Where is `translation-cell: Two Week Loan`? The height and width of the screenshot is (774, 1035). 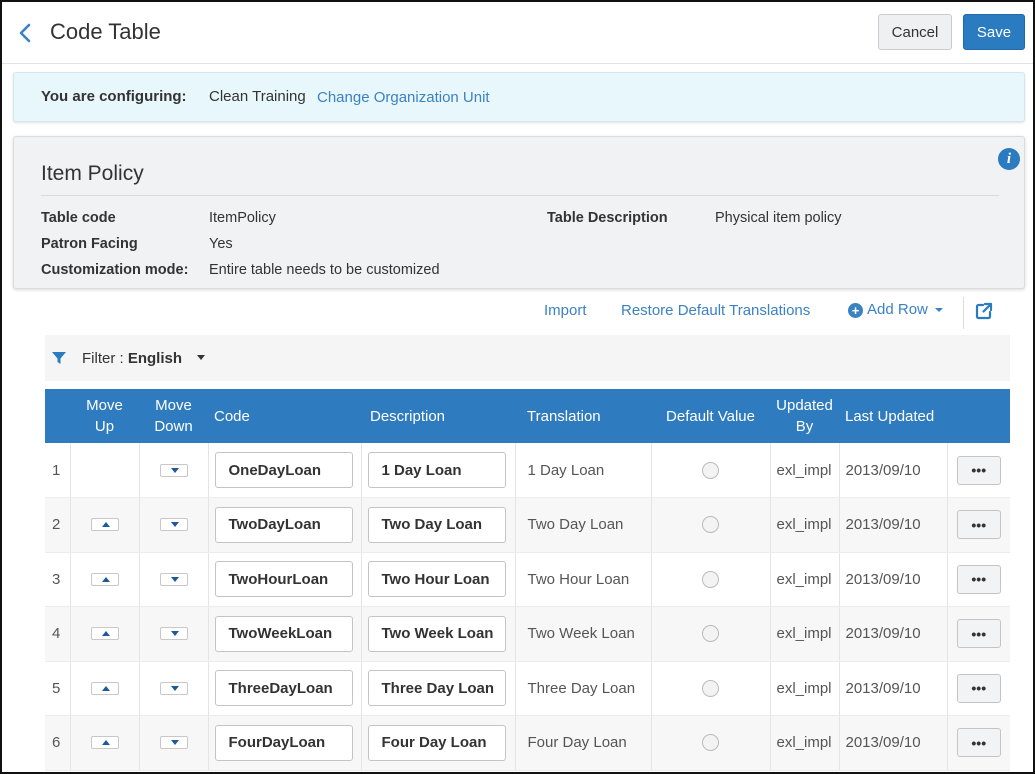 translation-cell: Two Week Loan is located at coordinates (583, 634).